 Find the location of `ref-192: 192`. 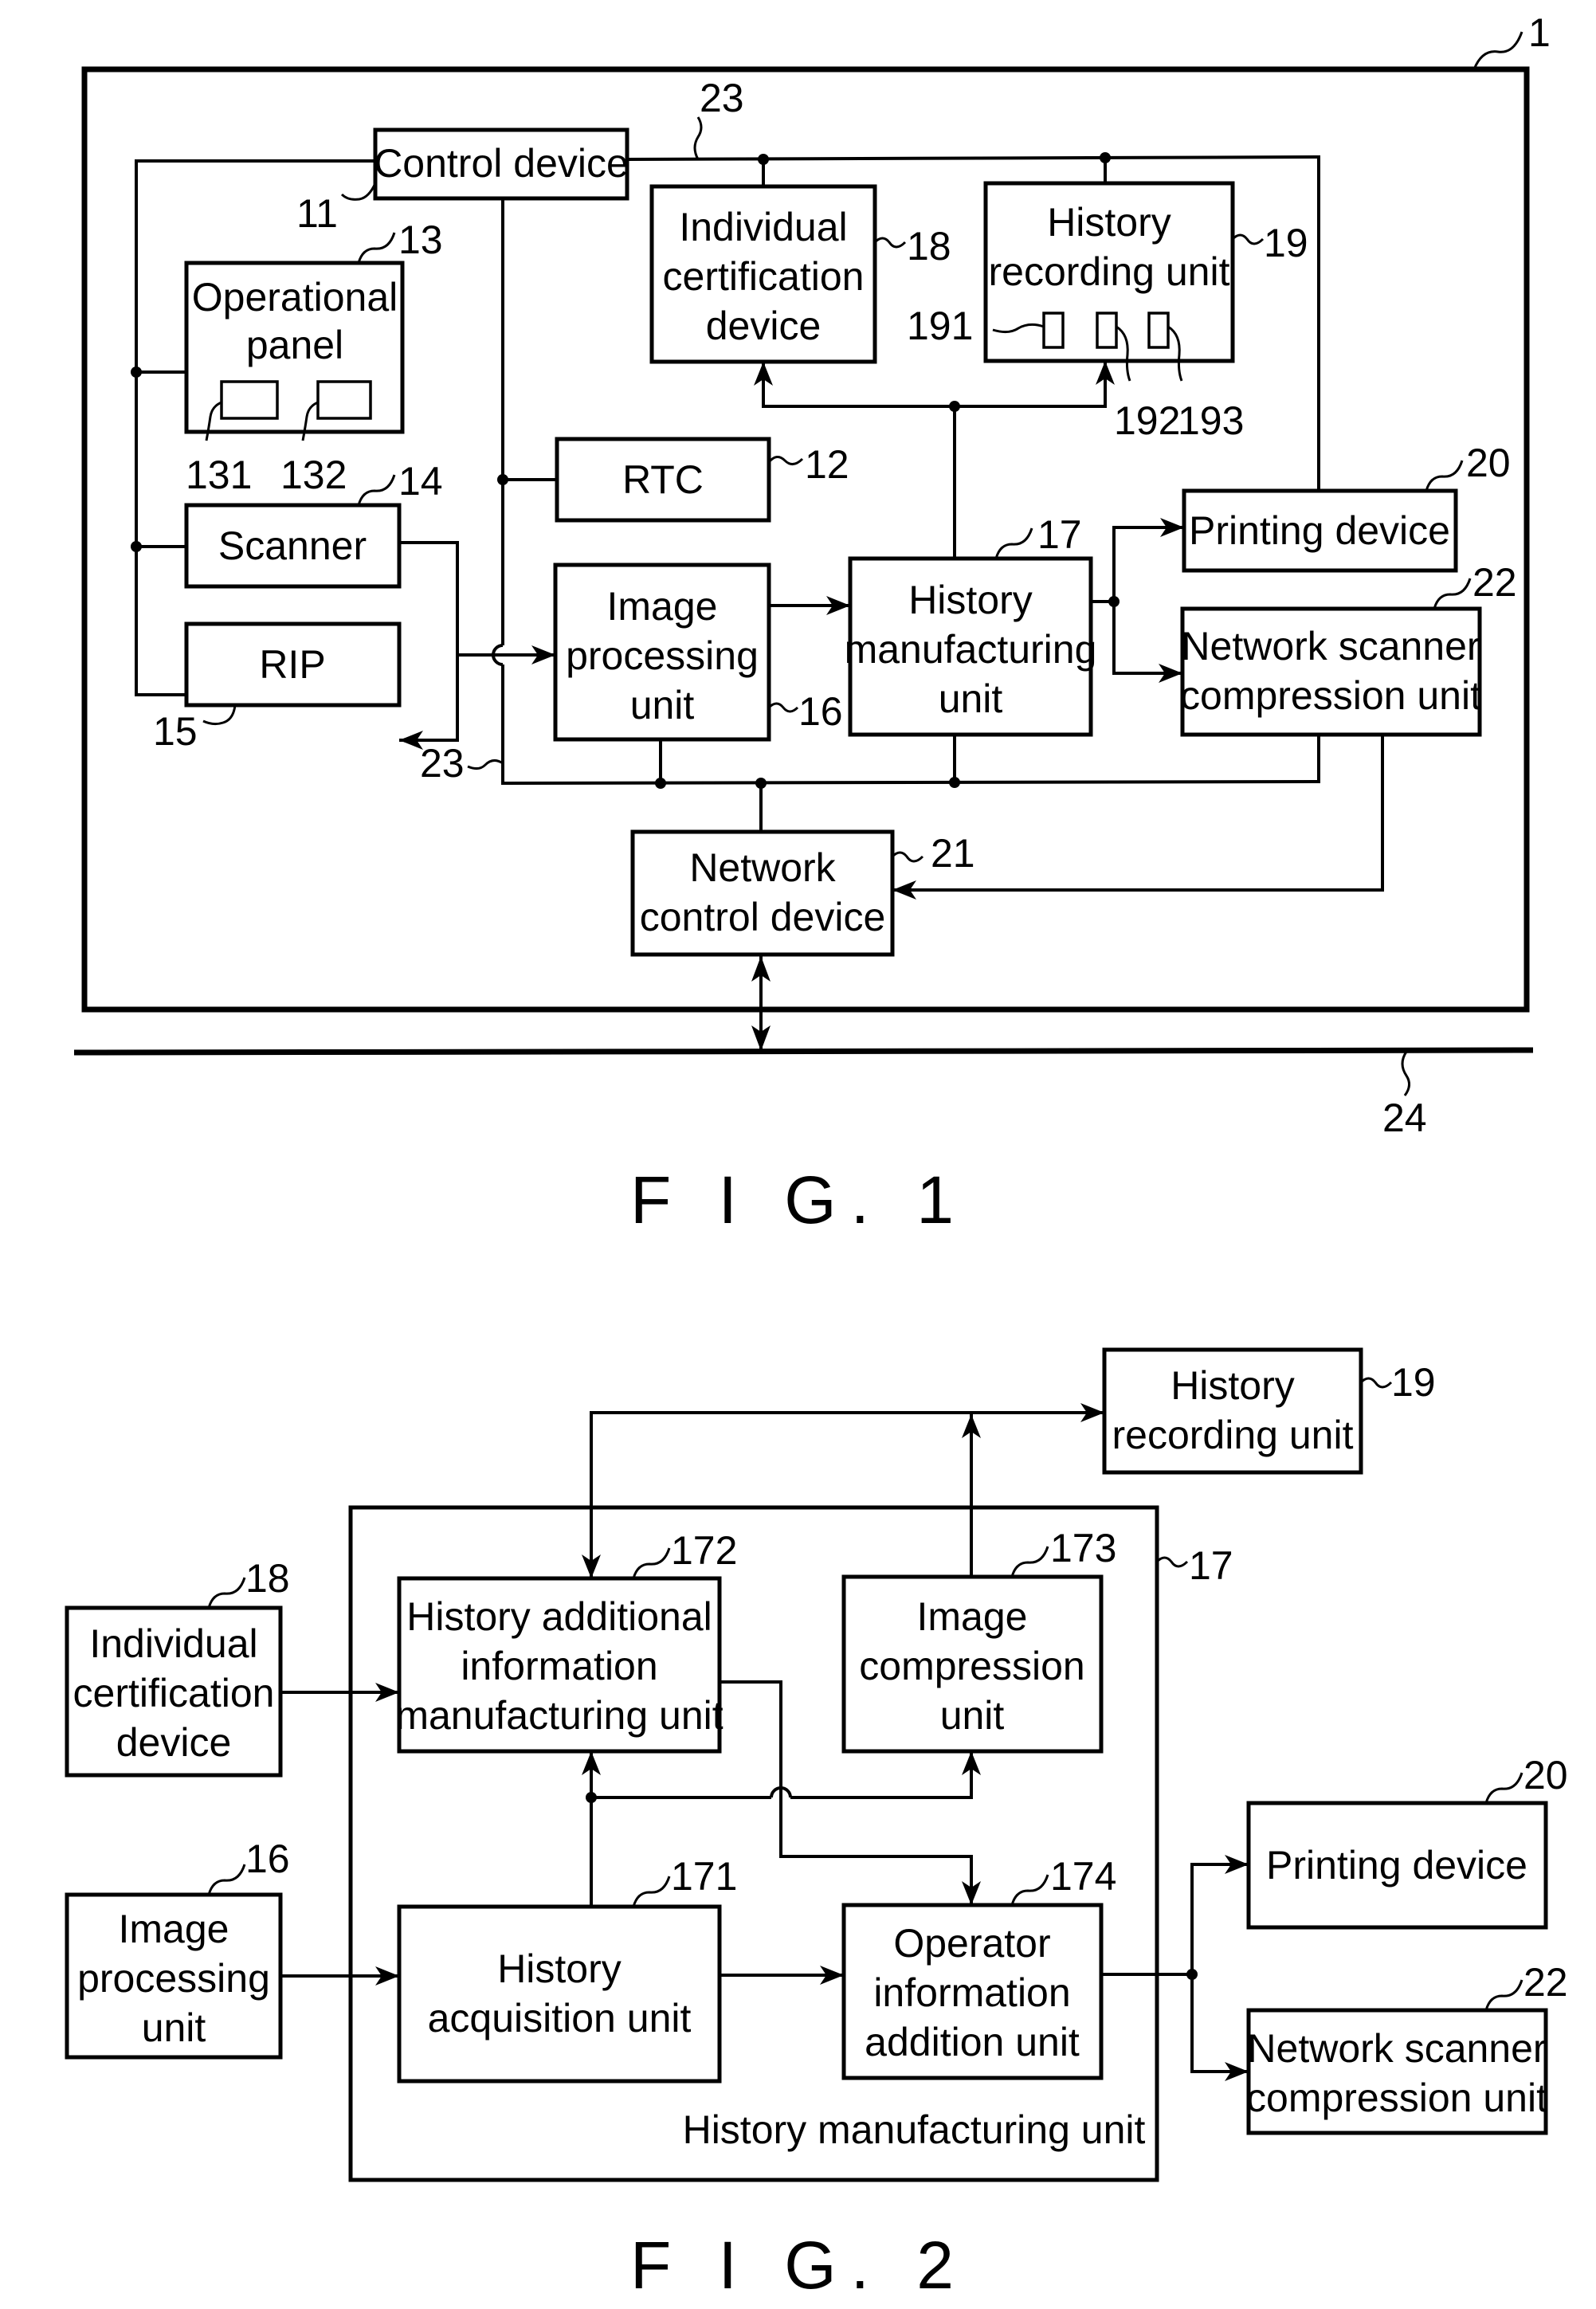

ref-192: 192 is located at coordinates (1147, 420).